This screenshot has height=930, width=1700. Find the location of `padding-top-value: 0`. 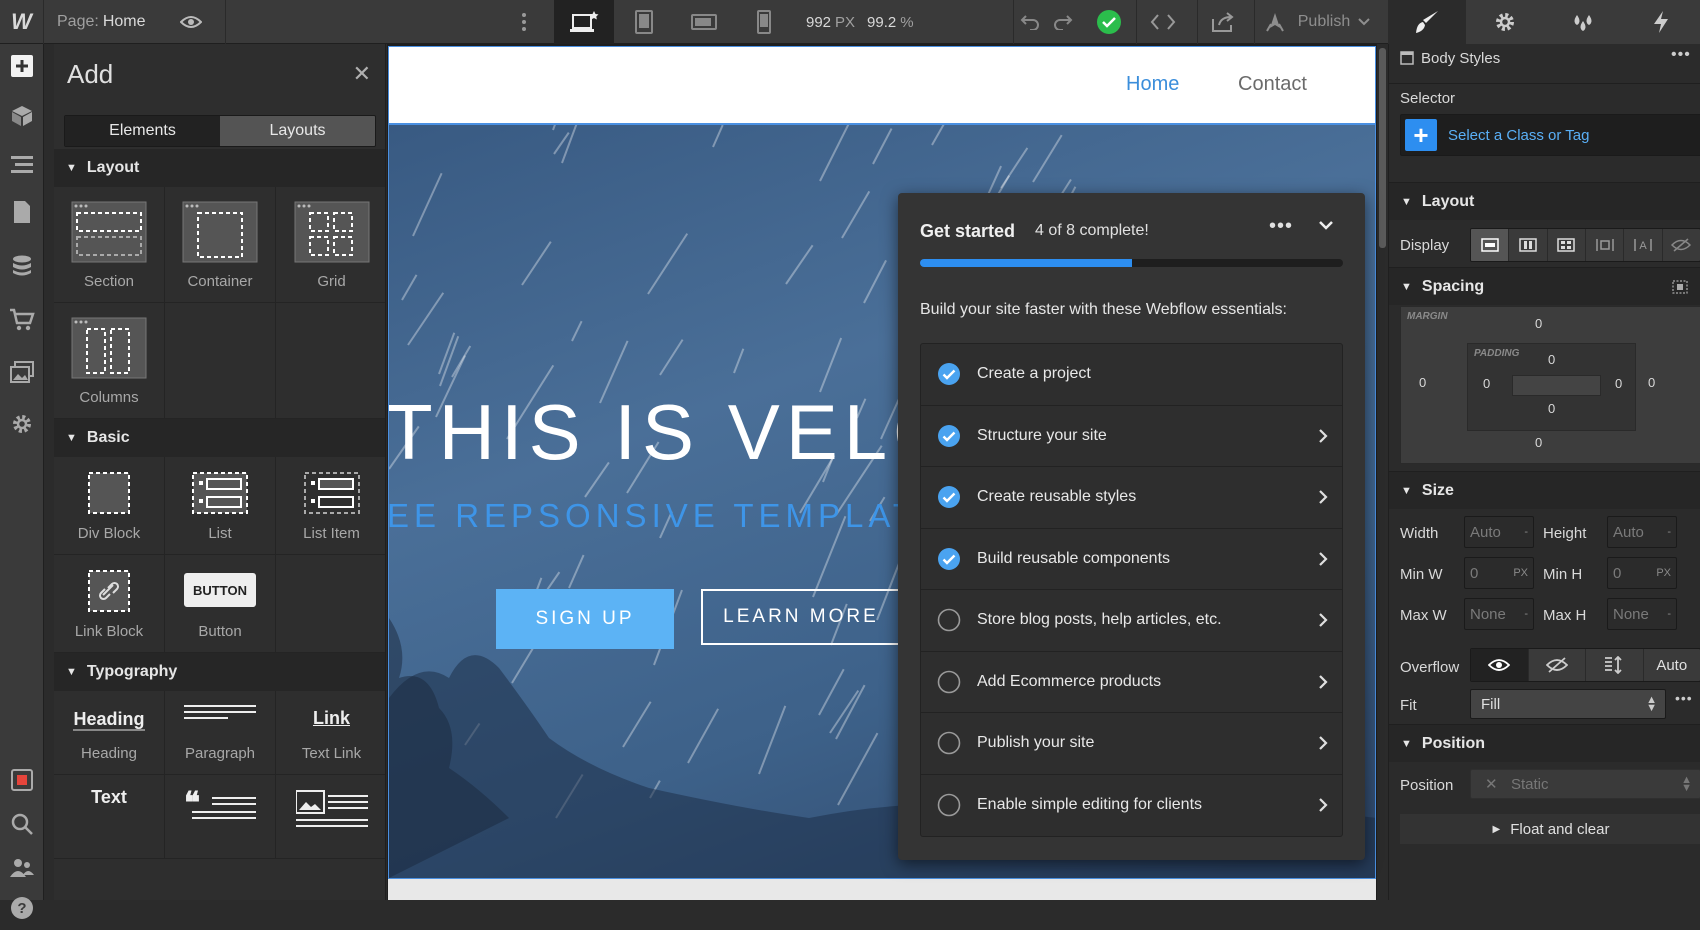

padding-top-value: 0 is located at coordinates (1551, 359).